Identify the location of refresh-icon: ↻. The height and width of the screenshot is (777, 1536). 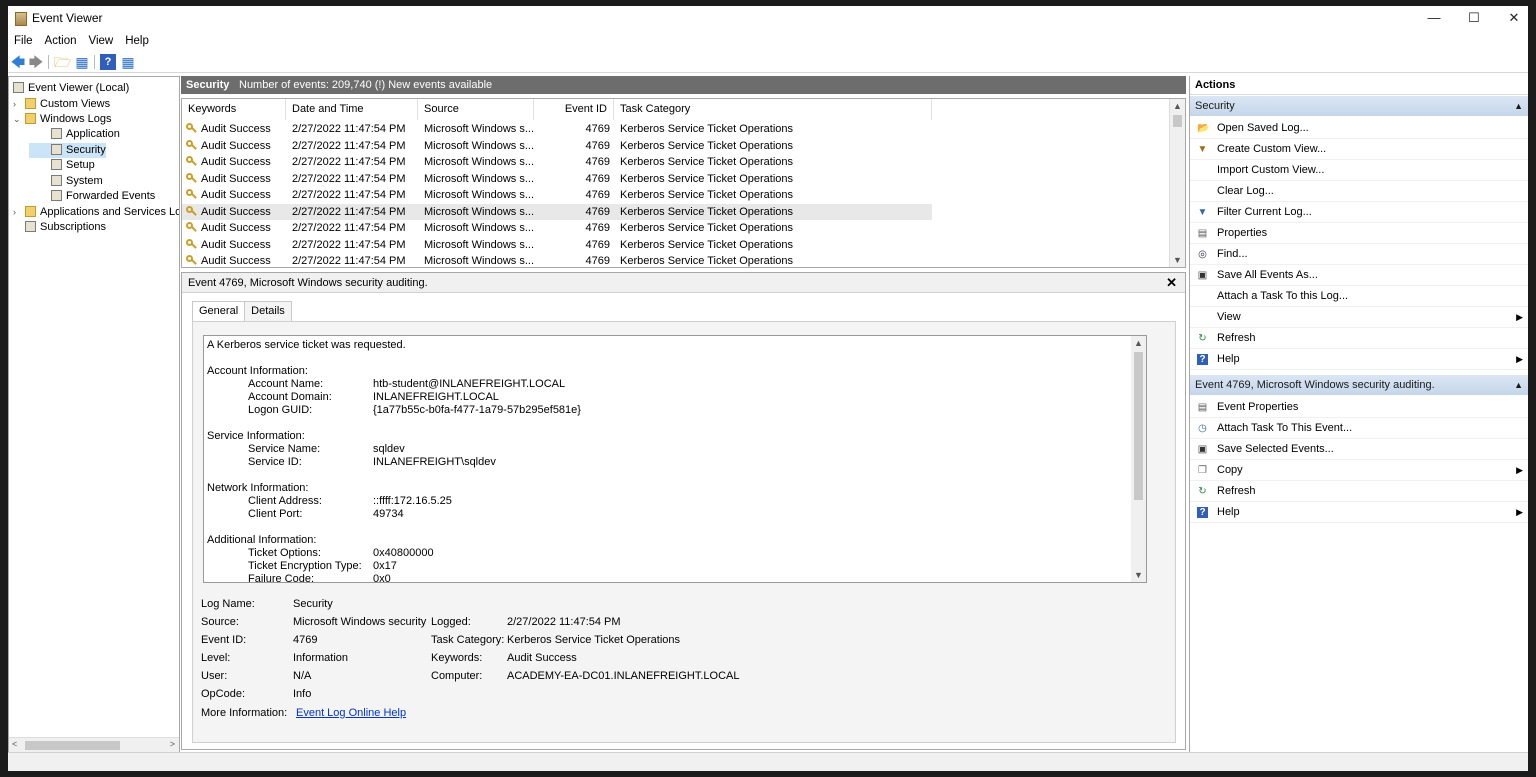
(1202, 338).